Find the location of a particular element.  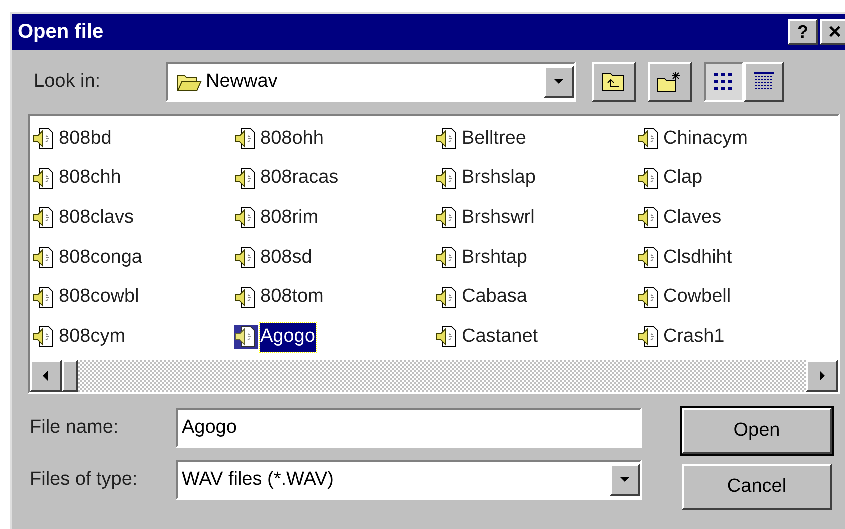

file-type-dropdown: WAV files (*.WAV) is located at coordinates (409, 480).